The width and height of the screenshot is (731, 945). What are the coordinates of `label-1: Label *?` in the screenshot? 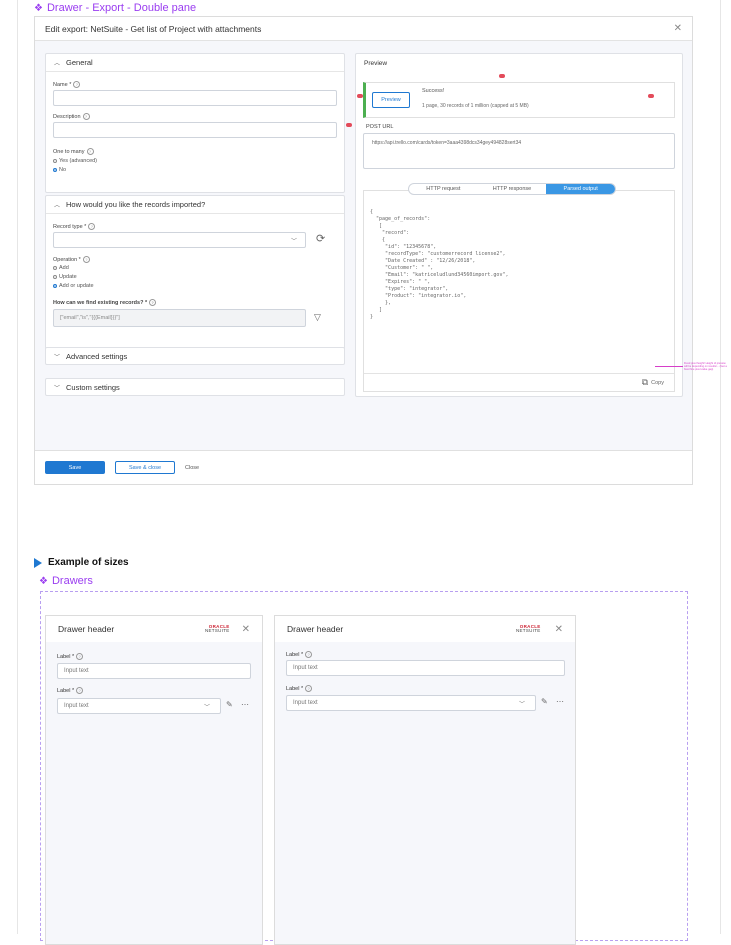 It's located at (299, 654).